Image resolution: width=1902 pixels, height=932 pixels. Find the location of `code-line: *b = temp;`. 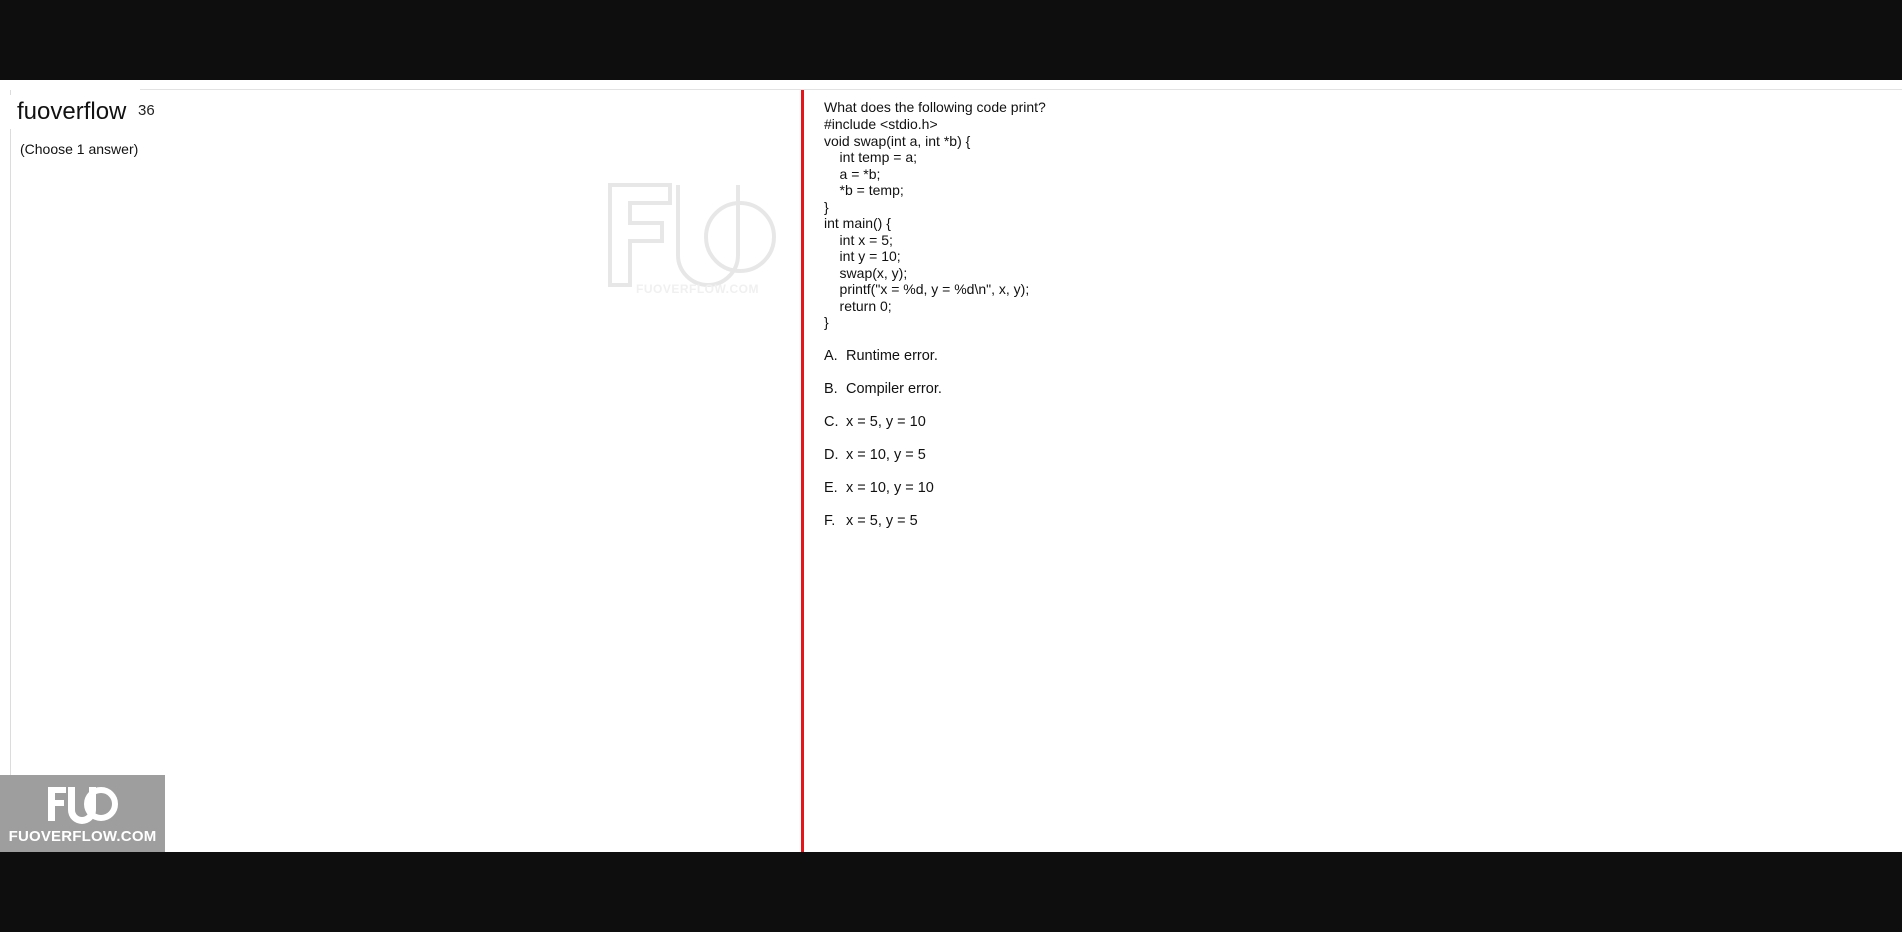

code-line: *b = temp; is located at coordinates (864, 190).